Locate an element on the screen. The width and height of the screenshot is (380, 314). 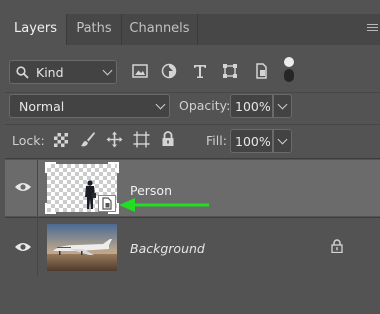
lock-label: Lock: is located at coordinates (28, 140).